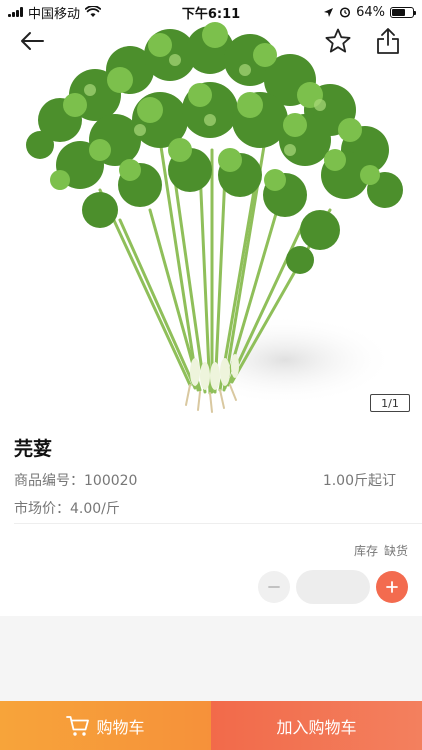  I want to click on signal-icon, so click(15, 12).